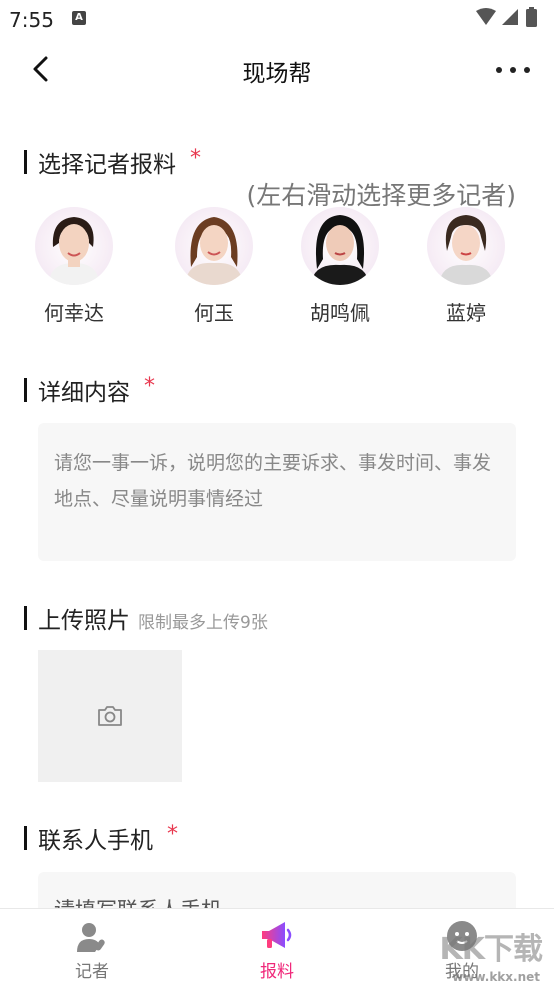 This screenshot has height=986, width=554. Describe the element at coordinates (214, 313) in the screenshot. I see `reporter-name: 何玉` at that location.